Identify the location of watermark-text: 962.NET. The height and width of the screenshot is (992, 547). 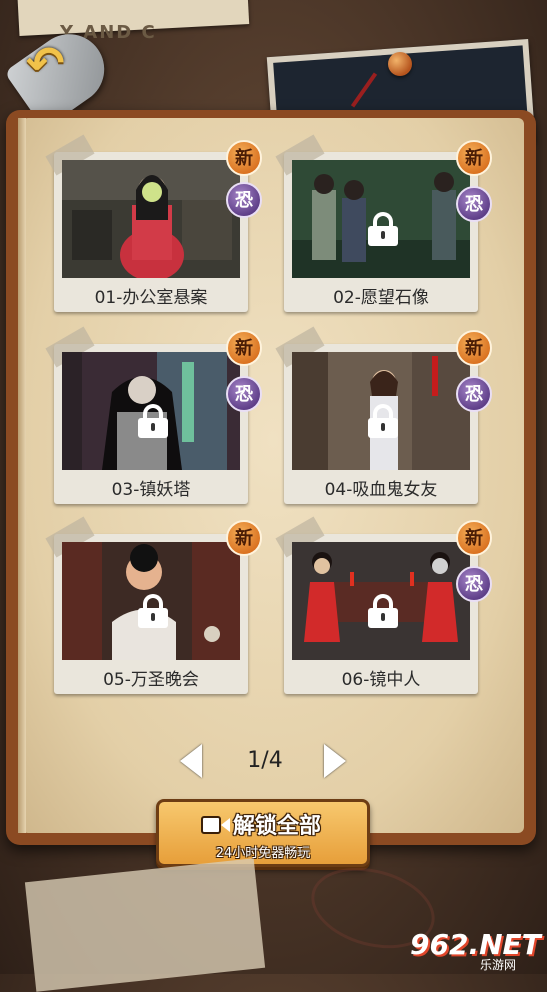
(475, 944).